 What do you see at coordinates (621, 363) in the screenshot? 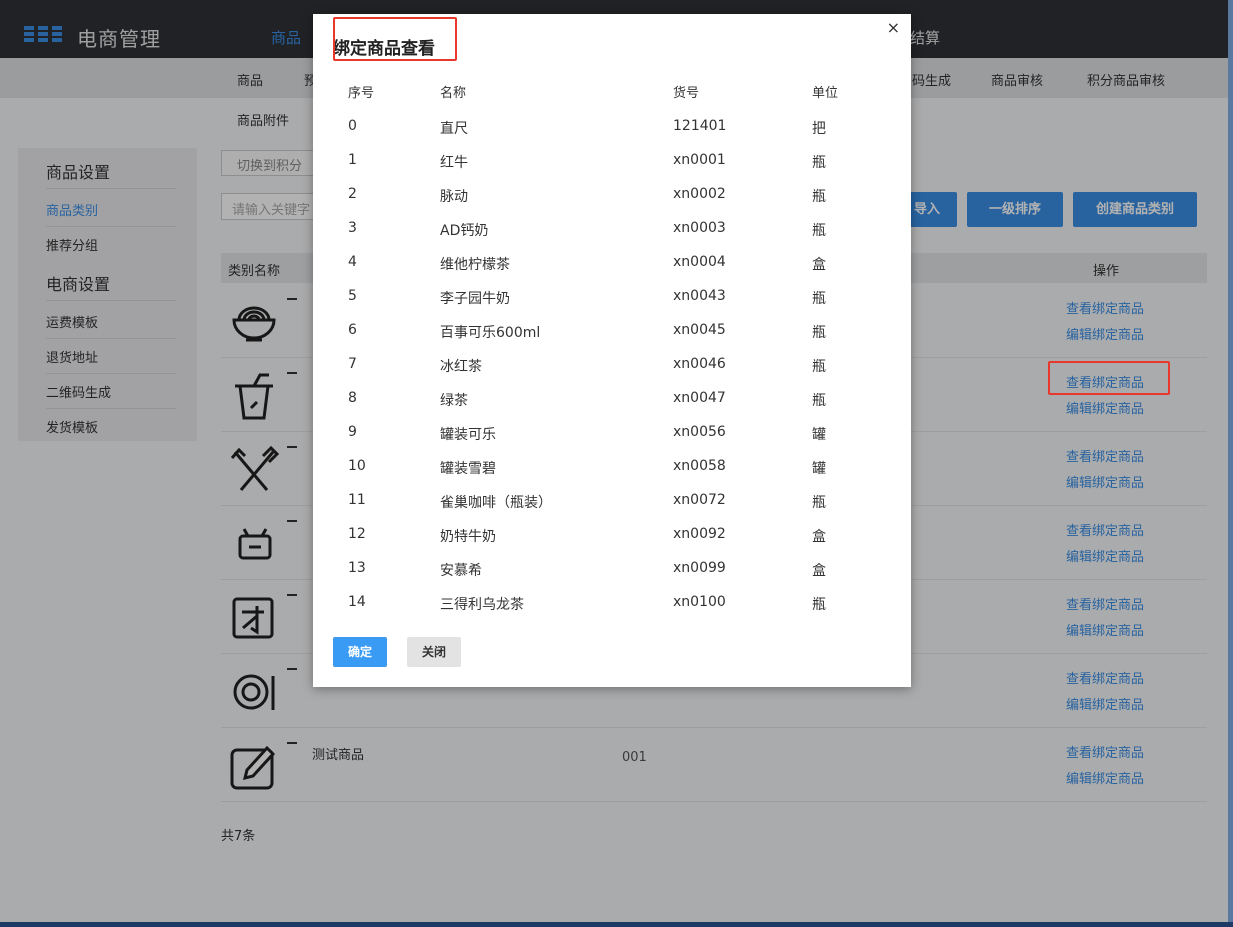
I see `table-row: 7 冰红茶 xn0046 瓶` at bounding box center [621, 363].